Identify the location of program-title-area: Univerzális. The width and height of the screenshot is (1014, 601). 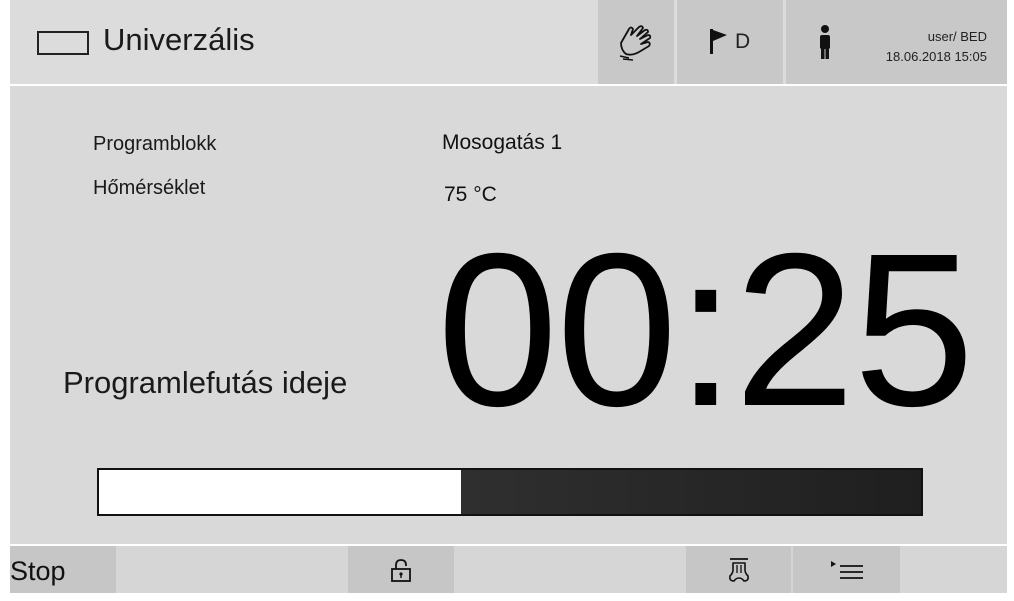
(146, 40).